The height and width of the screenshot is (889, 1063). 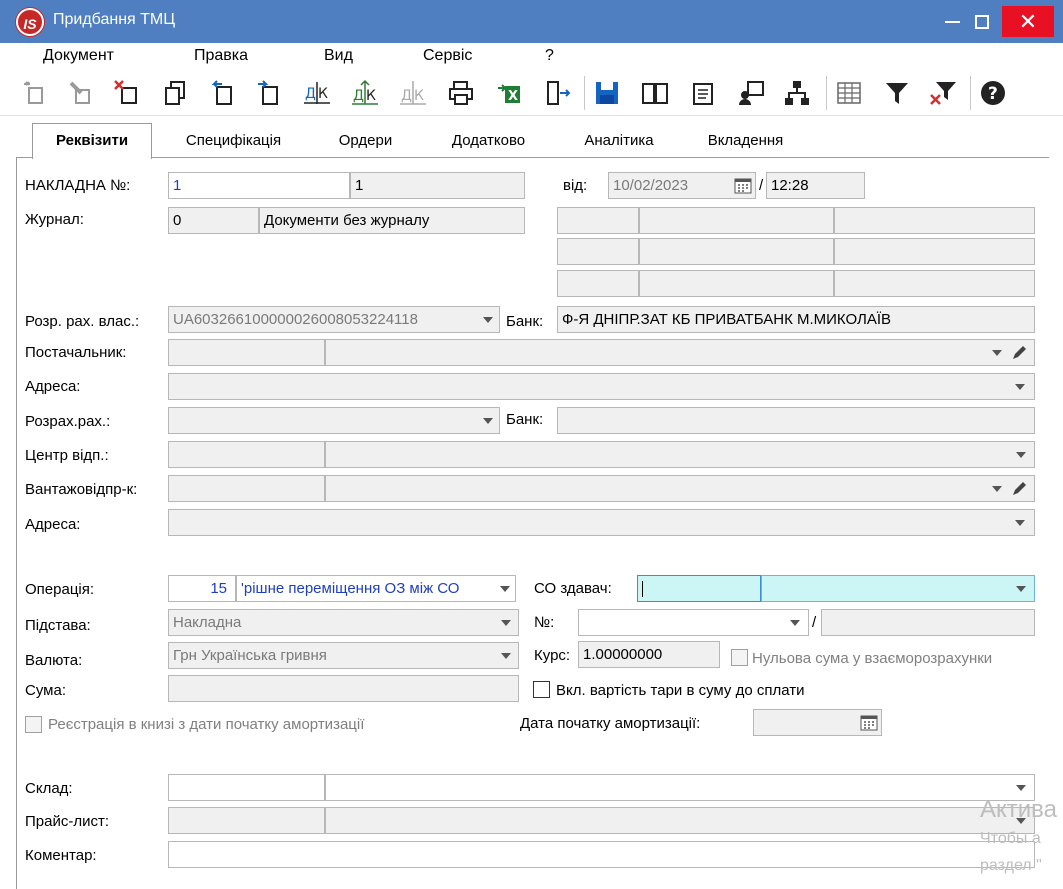 I want to click on print-button, so click(x=461, y=93).